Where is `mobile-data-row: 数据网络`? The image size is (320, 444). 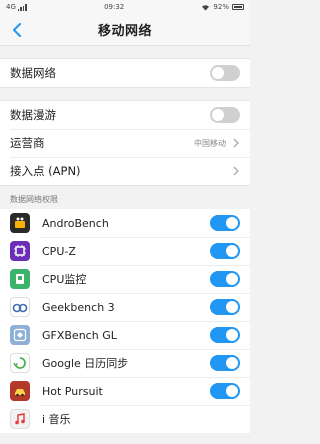
mobile-data-row: 数据网络 is located at coordinates (125, 73).